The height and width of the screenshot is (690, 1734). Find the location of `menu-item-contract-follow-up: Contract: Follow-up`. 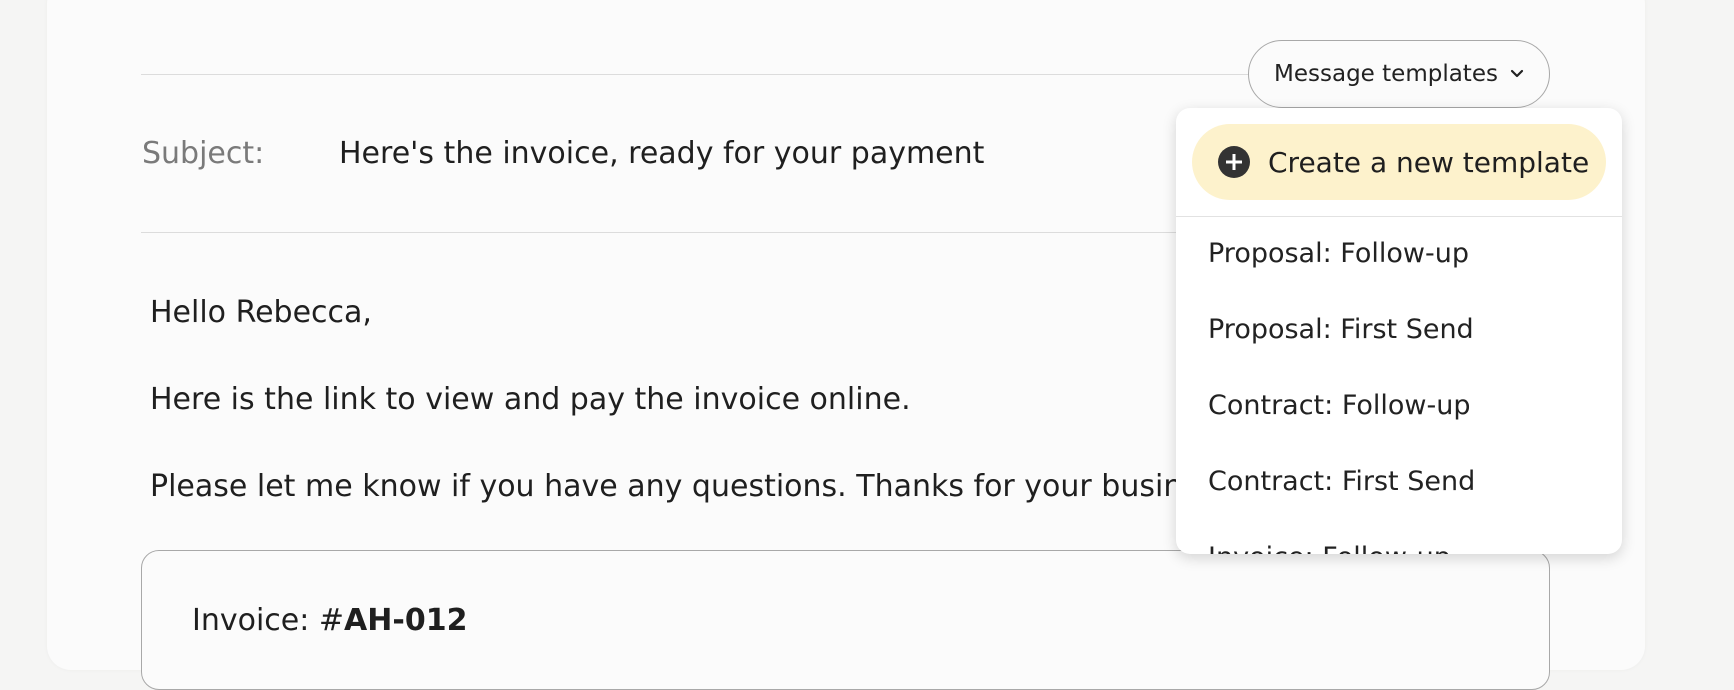

menu-item-contract-follow-up: Contract: Follow-up is located at coordinates (1339, 405).